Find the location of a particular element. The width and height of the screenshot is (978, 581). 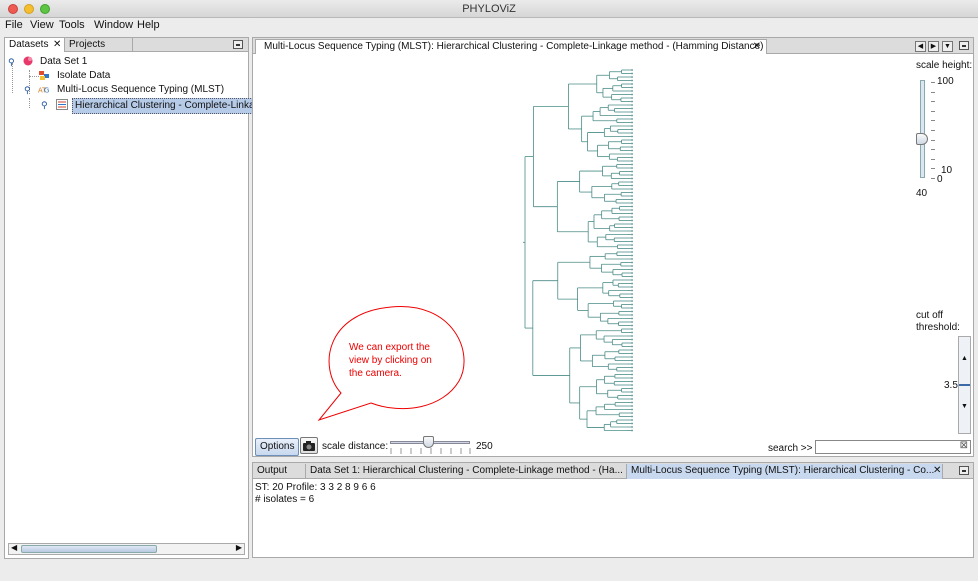

options-button: Options is located at coordinates (277, 447).